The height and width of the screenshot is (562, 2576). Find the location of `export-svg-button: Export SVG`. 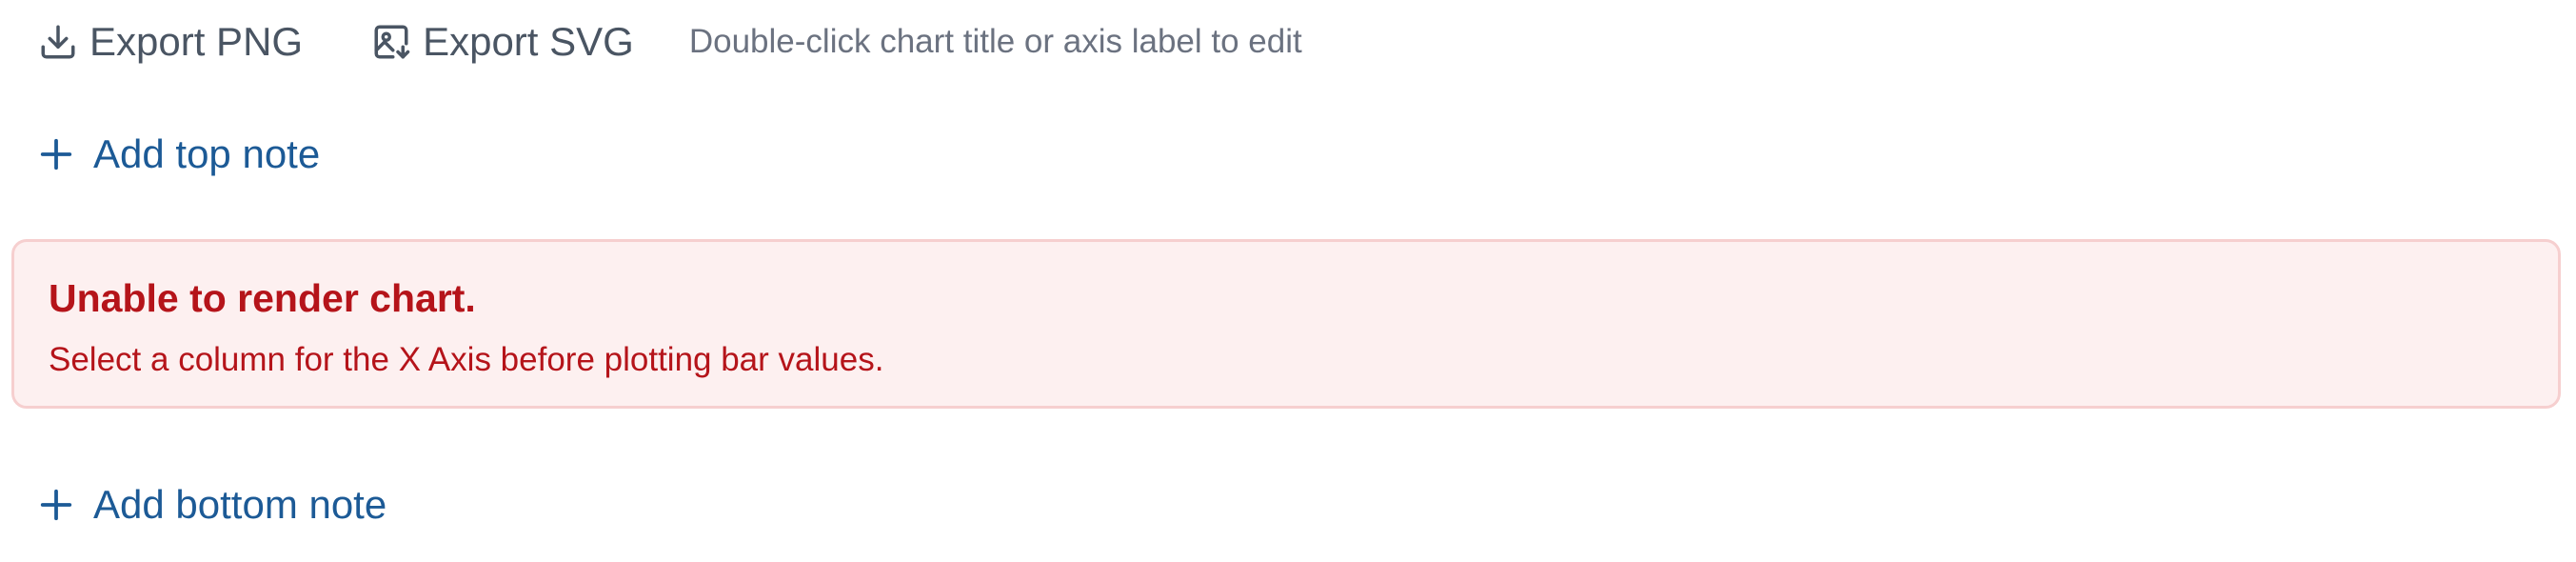

export-svg-button: Export SVG is located at coordinates (502, 42).